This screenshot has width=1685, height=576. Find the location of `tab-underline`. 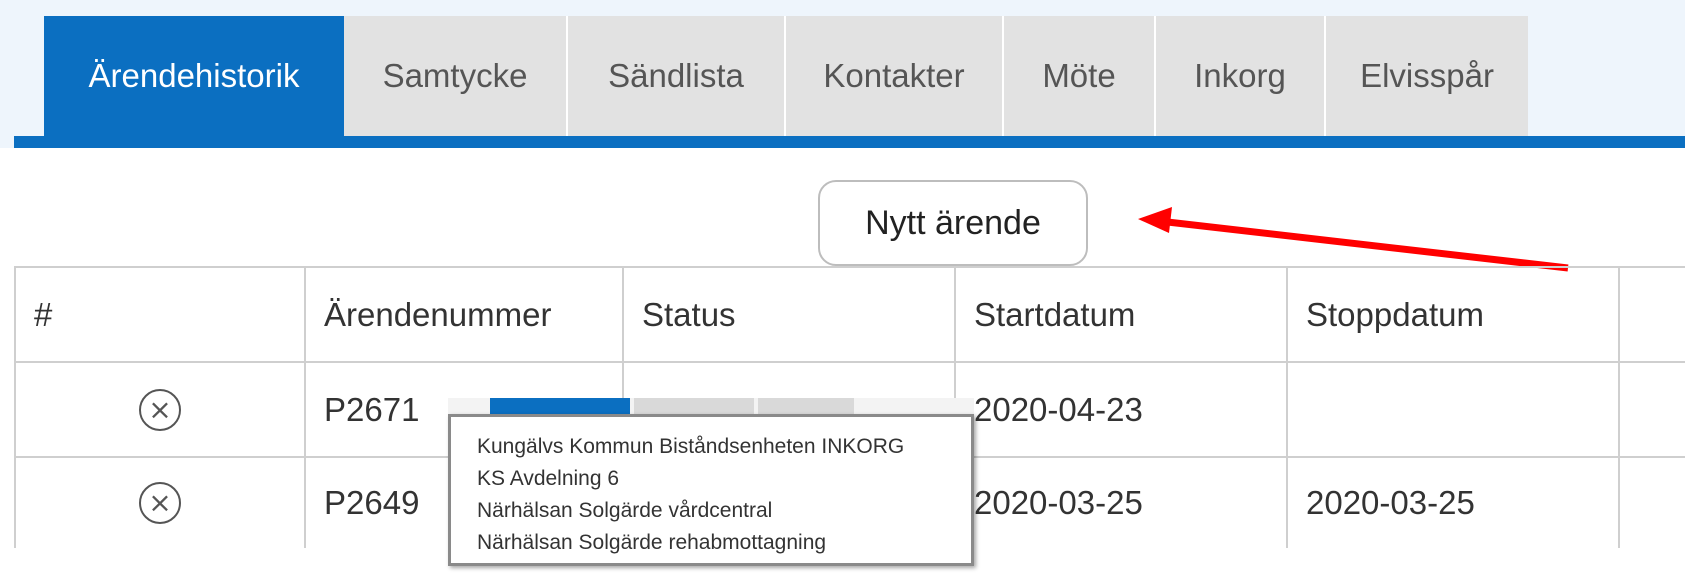

tab-underline is located at coordinates (849, 142).